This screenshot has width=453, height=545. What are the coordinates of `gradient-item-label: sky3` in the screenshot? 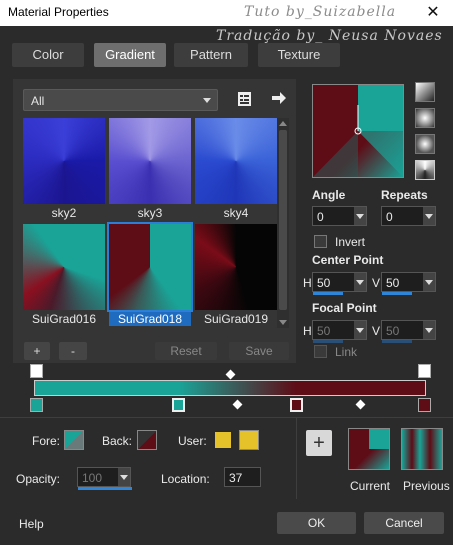 It's located at (150, 213).